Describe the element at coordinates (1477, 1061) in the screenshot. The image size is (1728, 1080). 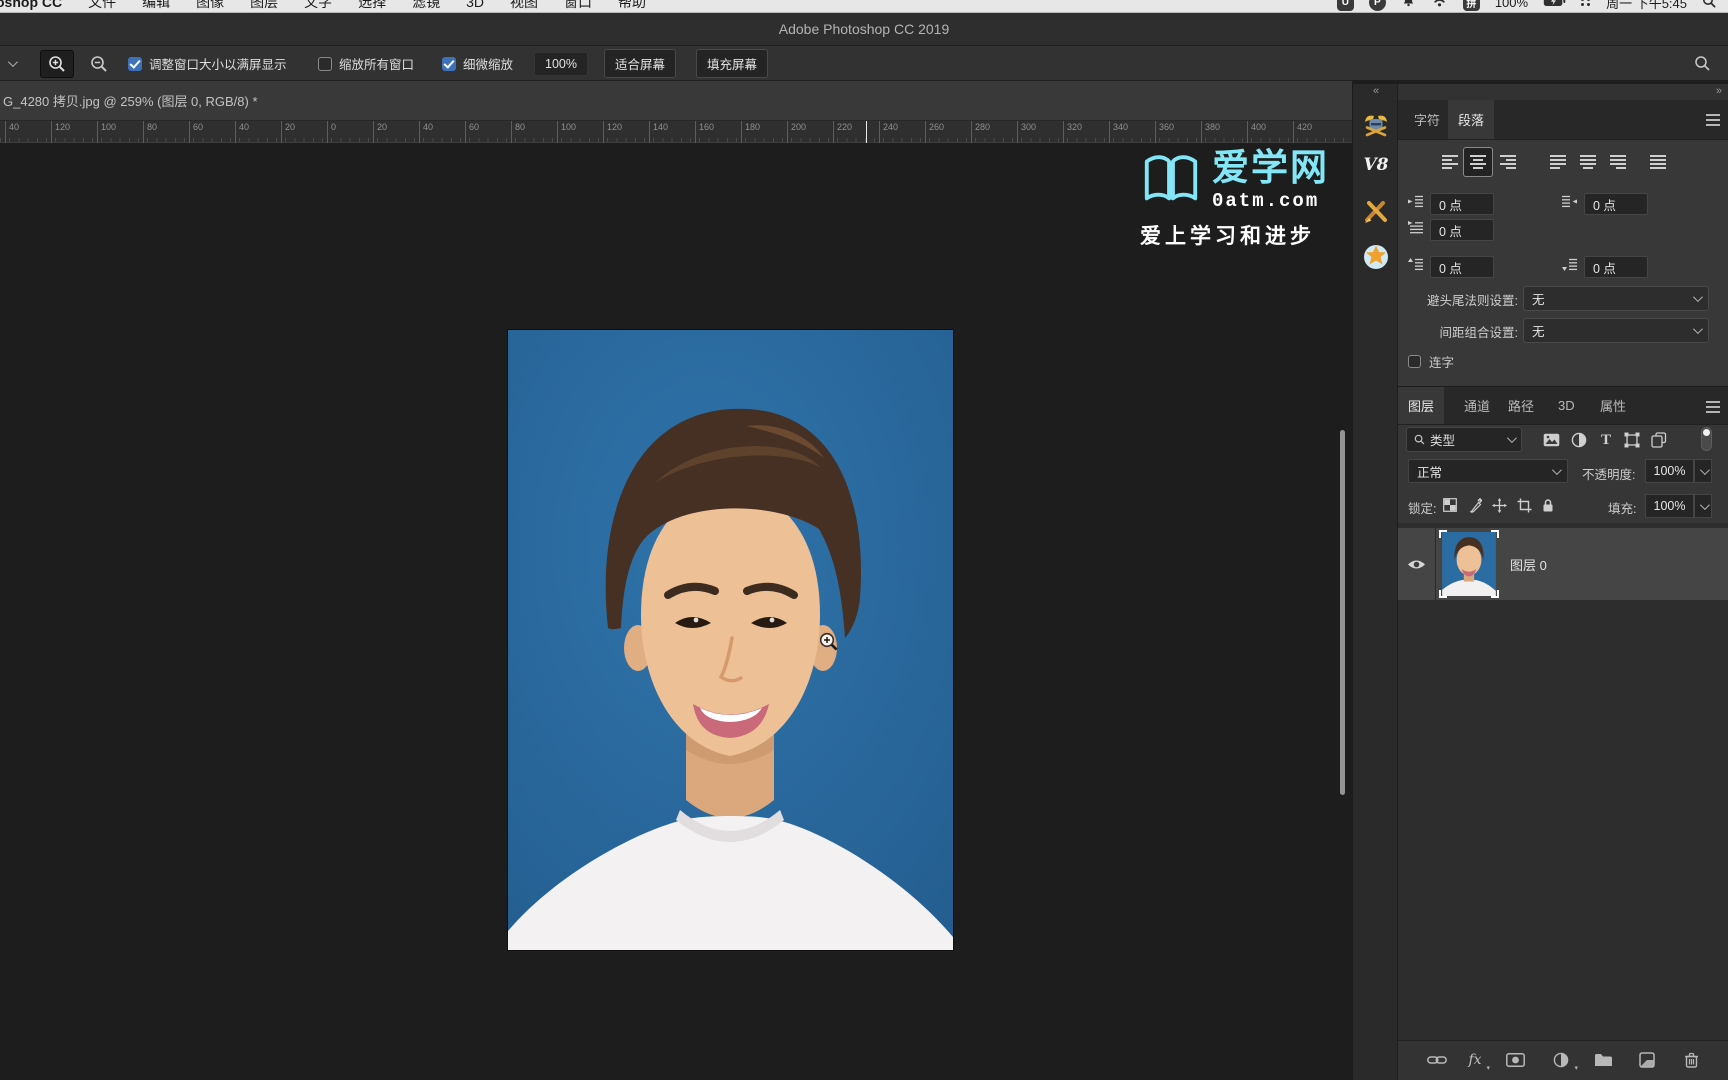
I see `layer-styles-fx-icon: fx ▾` at that location.